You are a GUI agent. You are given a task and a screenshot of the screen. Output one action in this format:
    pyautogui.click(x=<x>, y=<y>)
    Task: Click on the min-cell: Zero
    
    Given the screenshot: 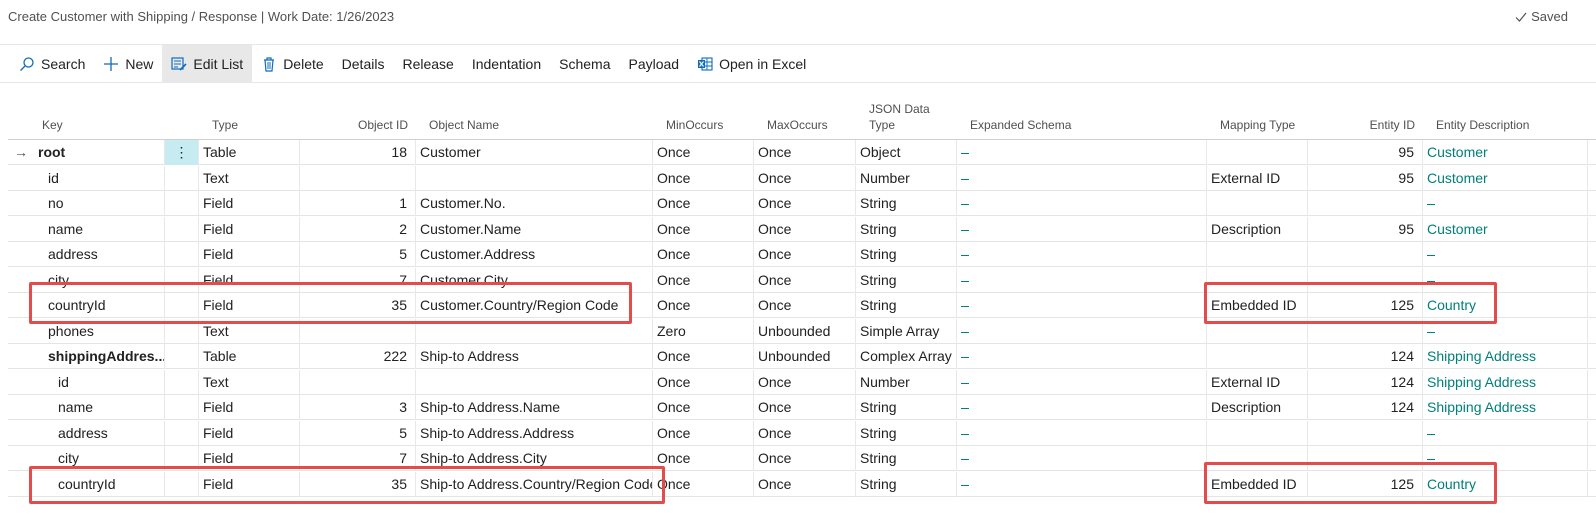 What is the action you would take?
    pyautogui.click(x=703, y=331)
    